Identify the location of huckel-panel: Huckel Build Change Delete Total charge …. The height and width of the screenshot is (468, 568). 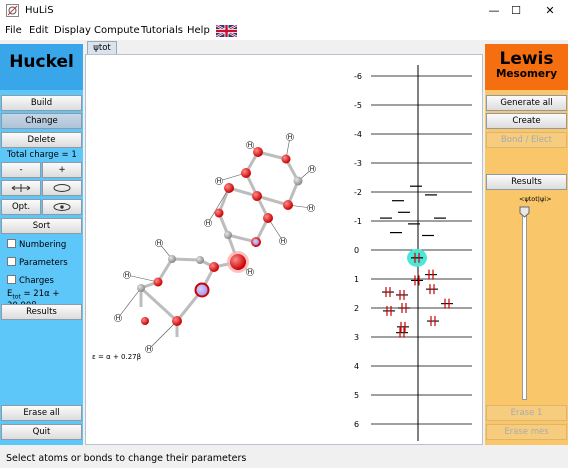
(41, 244).